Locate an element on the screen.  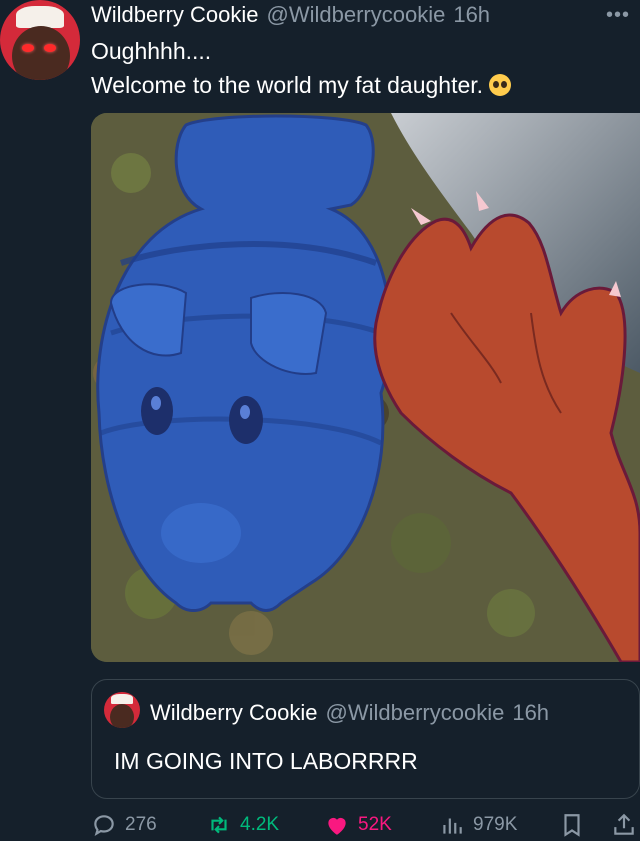
tweet-header: Wildberry Cookie @Wildberrycookie 16h is located at coordinates (290, 15).